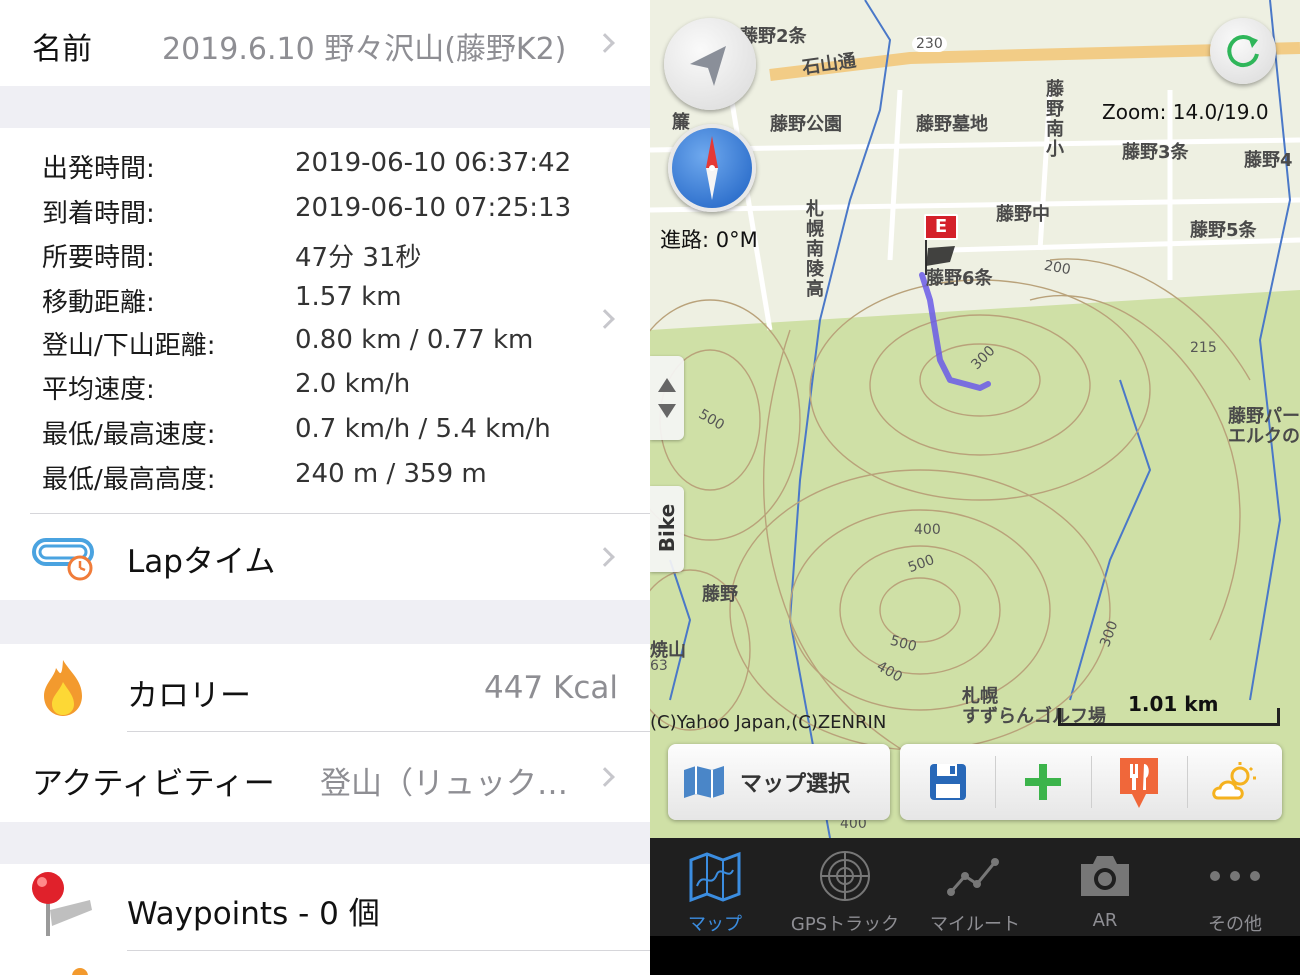 This screenshot has width=1300, height=975. What do you see at coordinates (975, 924) in the screenshot?
I see `tab-label: マイルート` at bounding box center [975, 924].